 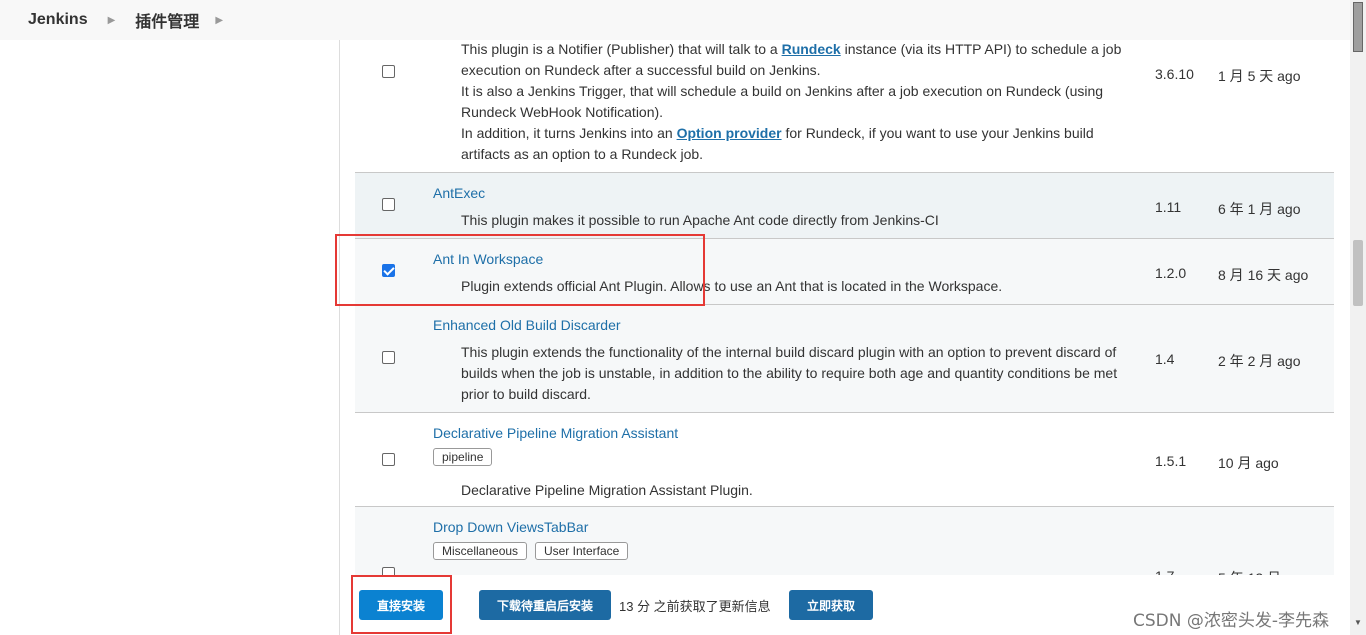 I want to click on scrollbar-thumb, so click(x=1358, y=273).